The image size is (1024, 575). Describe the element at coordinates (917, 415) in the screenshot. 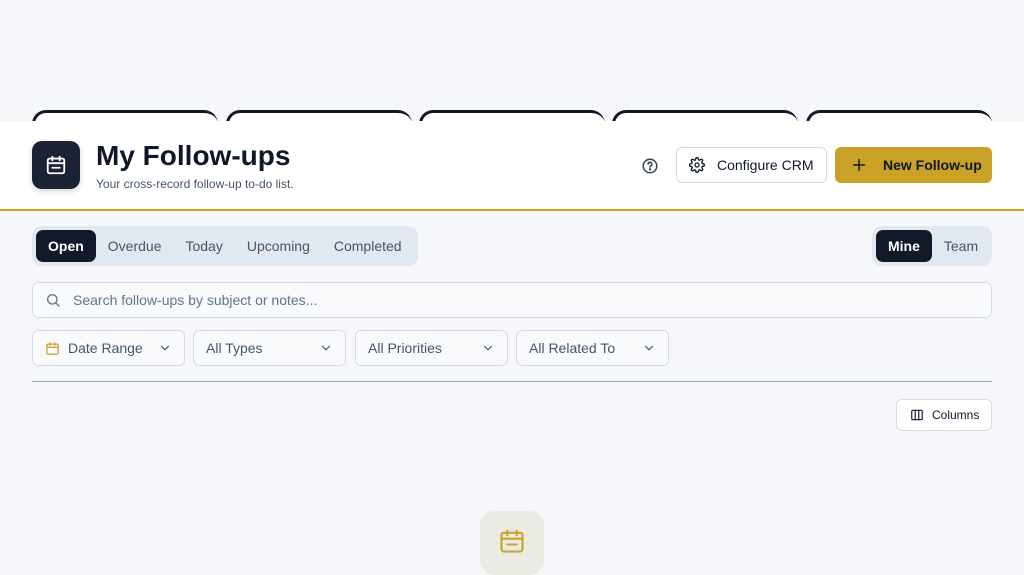

I see `columns-icon` at that location.